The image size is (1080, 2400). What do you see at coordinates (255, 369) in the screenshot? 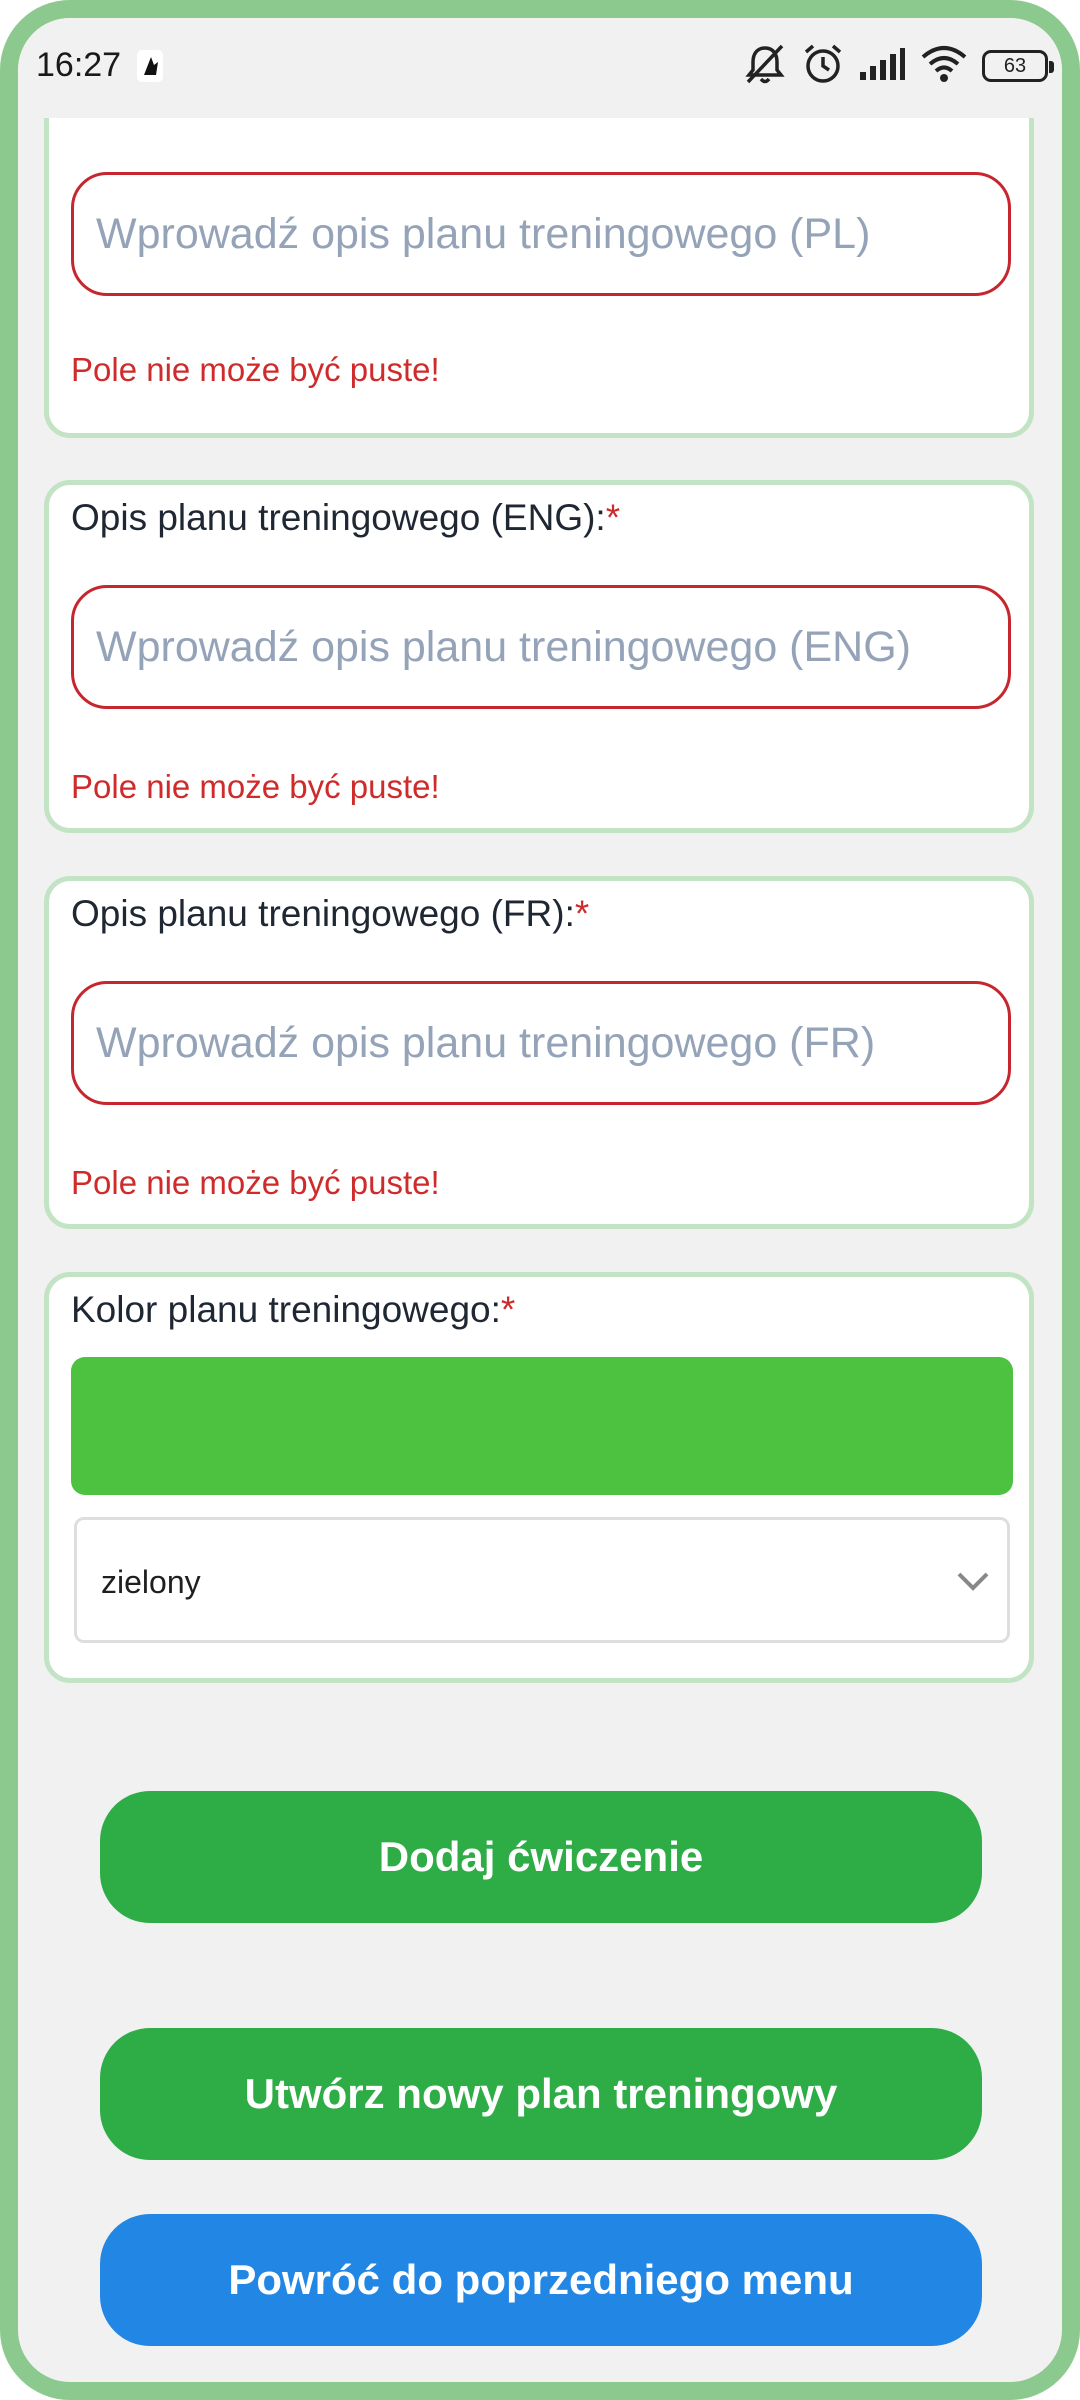
I see `desc-pl-error: Pole nie może być puste!` at bounding box center [255, 369].